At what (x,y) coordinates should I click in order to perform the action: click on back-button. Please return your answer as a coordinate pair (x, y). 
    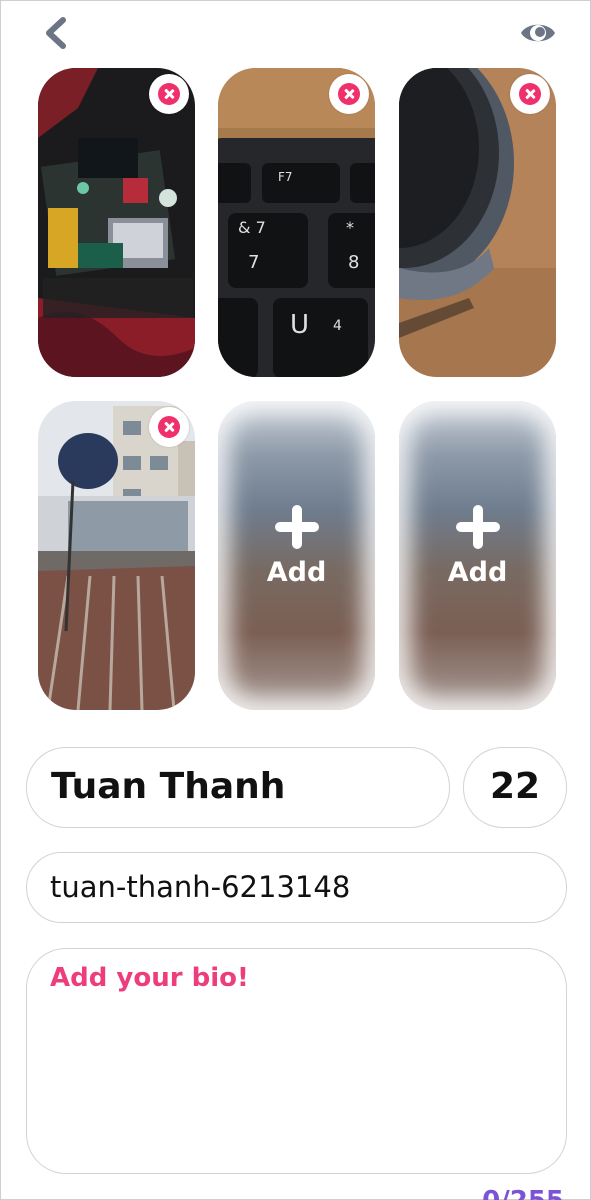
    Looking at the image, I should click on (56, 33).